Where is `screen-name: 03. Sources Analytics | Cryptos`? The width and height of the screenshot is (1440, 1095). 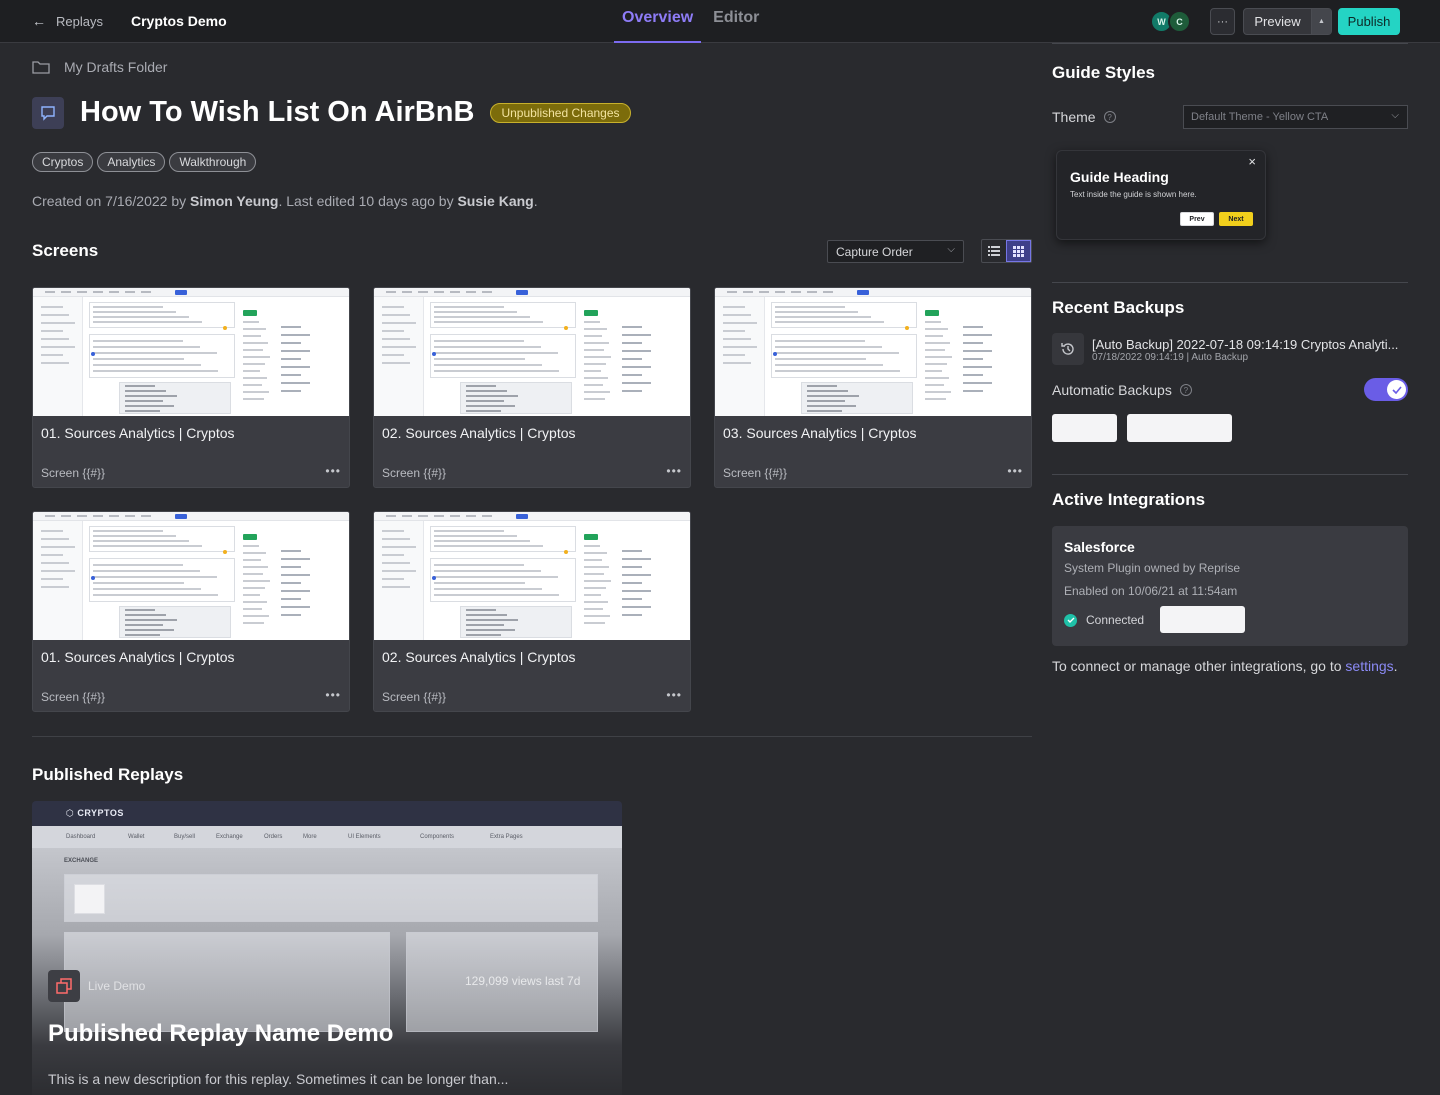 screen-name: 03. Sources Analytics | Cryptos is located at coordinates (820, 433).